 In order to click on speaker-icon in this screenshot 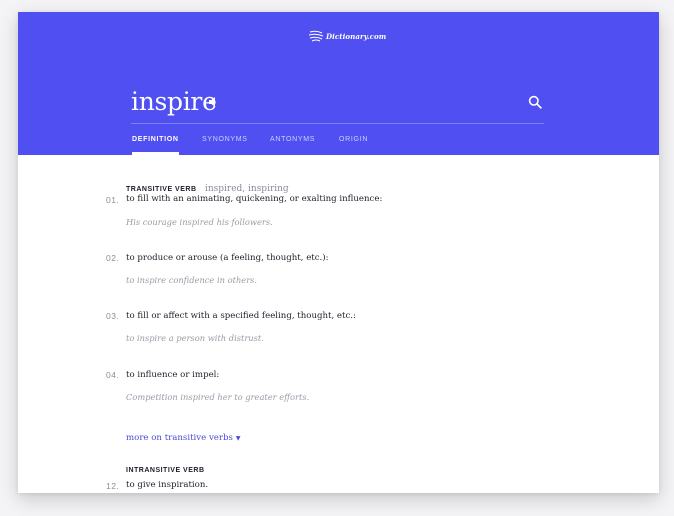, I will do `click(213, 102)`.